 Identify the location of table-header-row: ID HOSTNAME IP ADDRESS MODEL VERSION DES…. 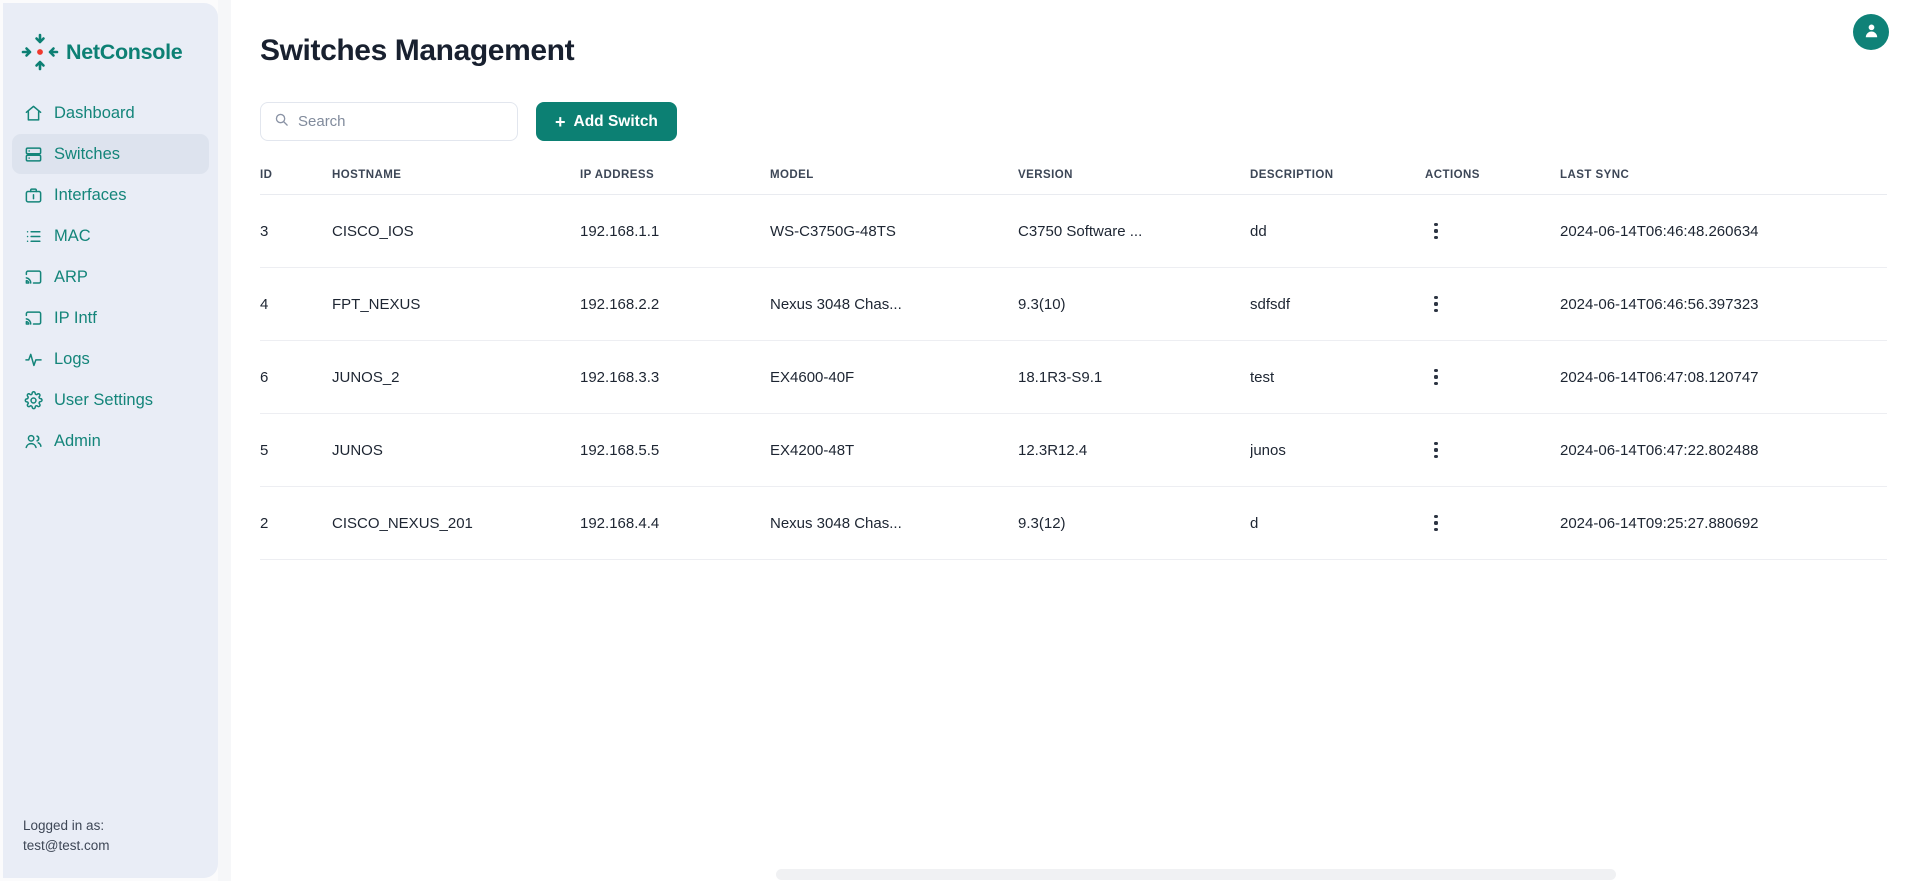
(1073, 182).